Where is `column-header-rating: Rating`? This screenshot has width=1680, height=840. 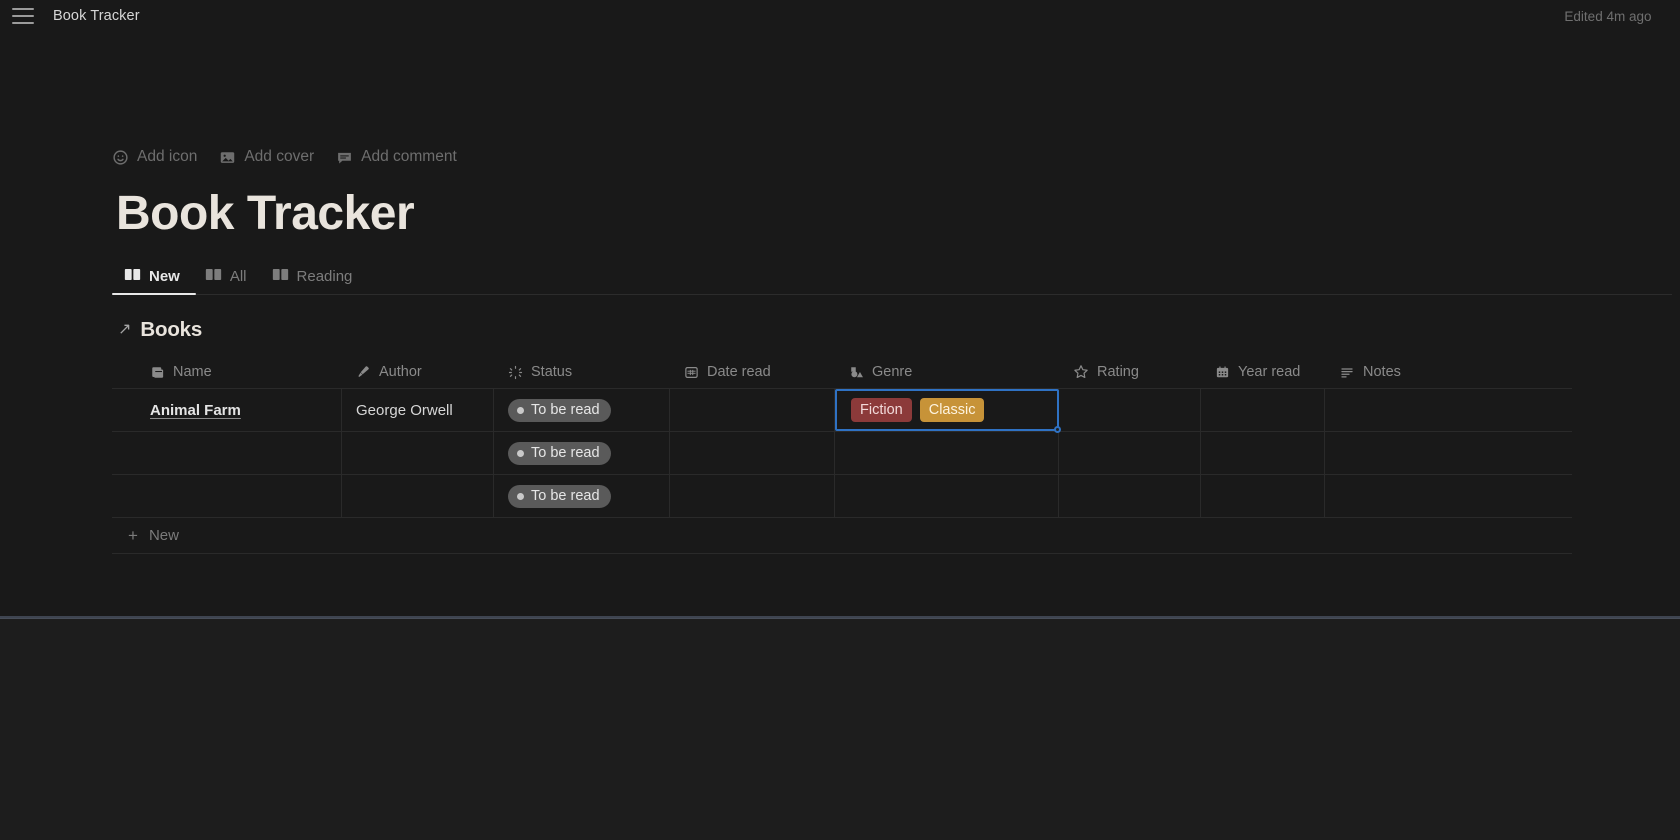 column-header-rating: Rating is located at coordinates (1130, 372).